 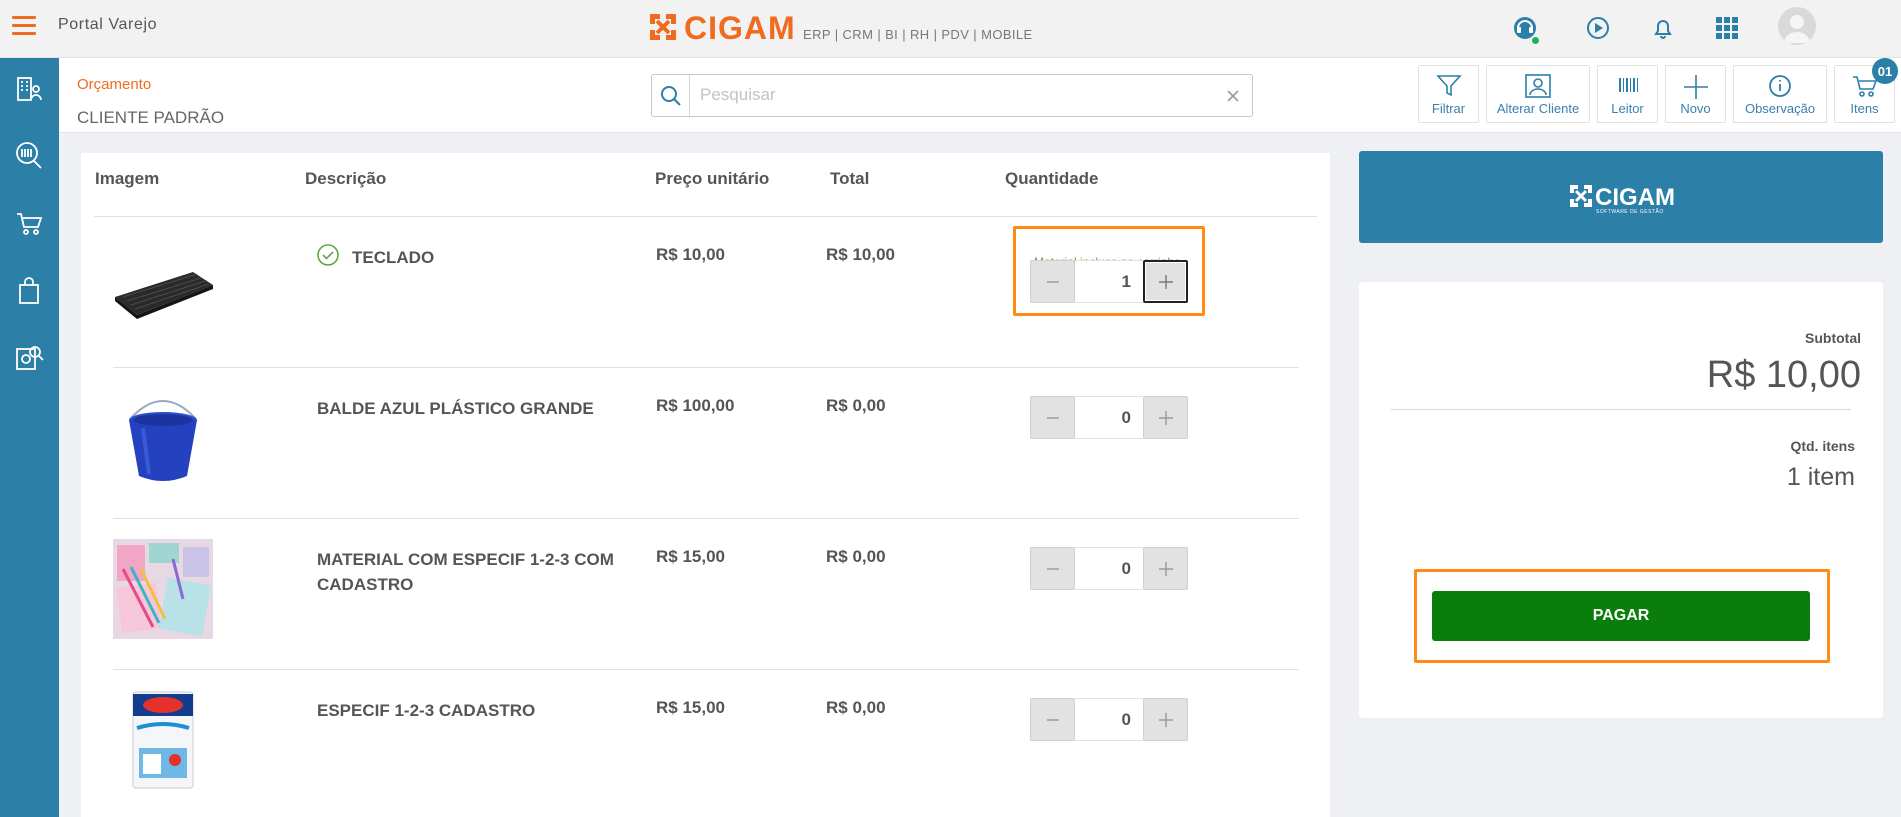 What do you see at coordinates (850, 178) in the screenshot?
I see `column-header-total: Total` at bounding box center [850, 178].